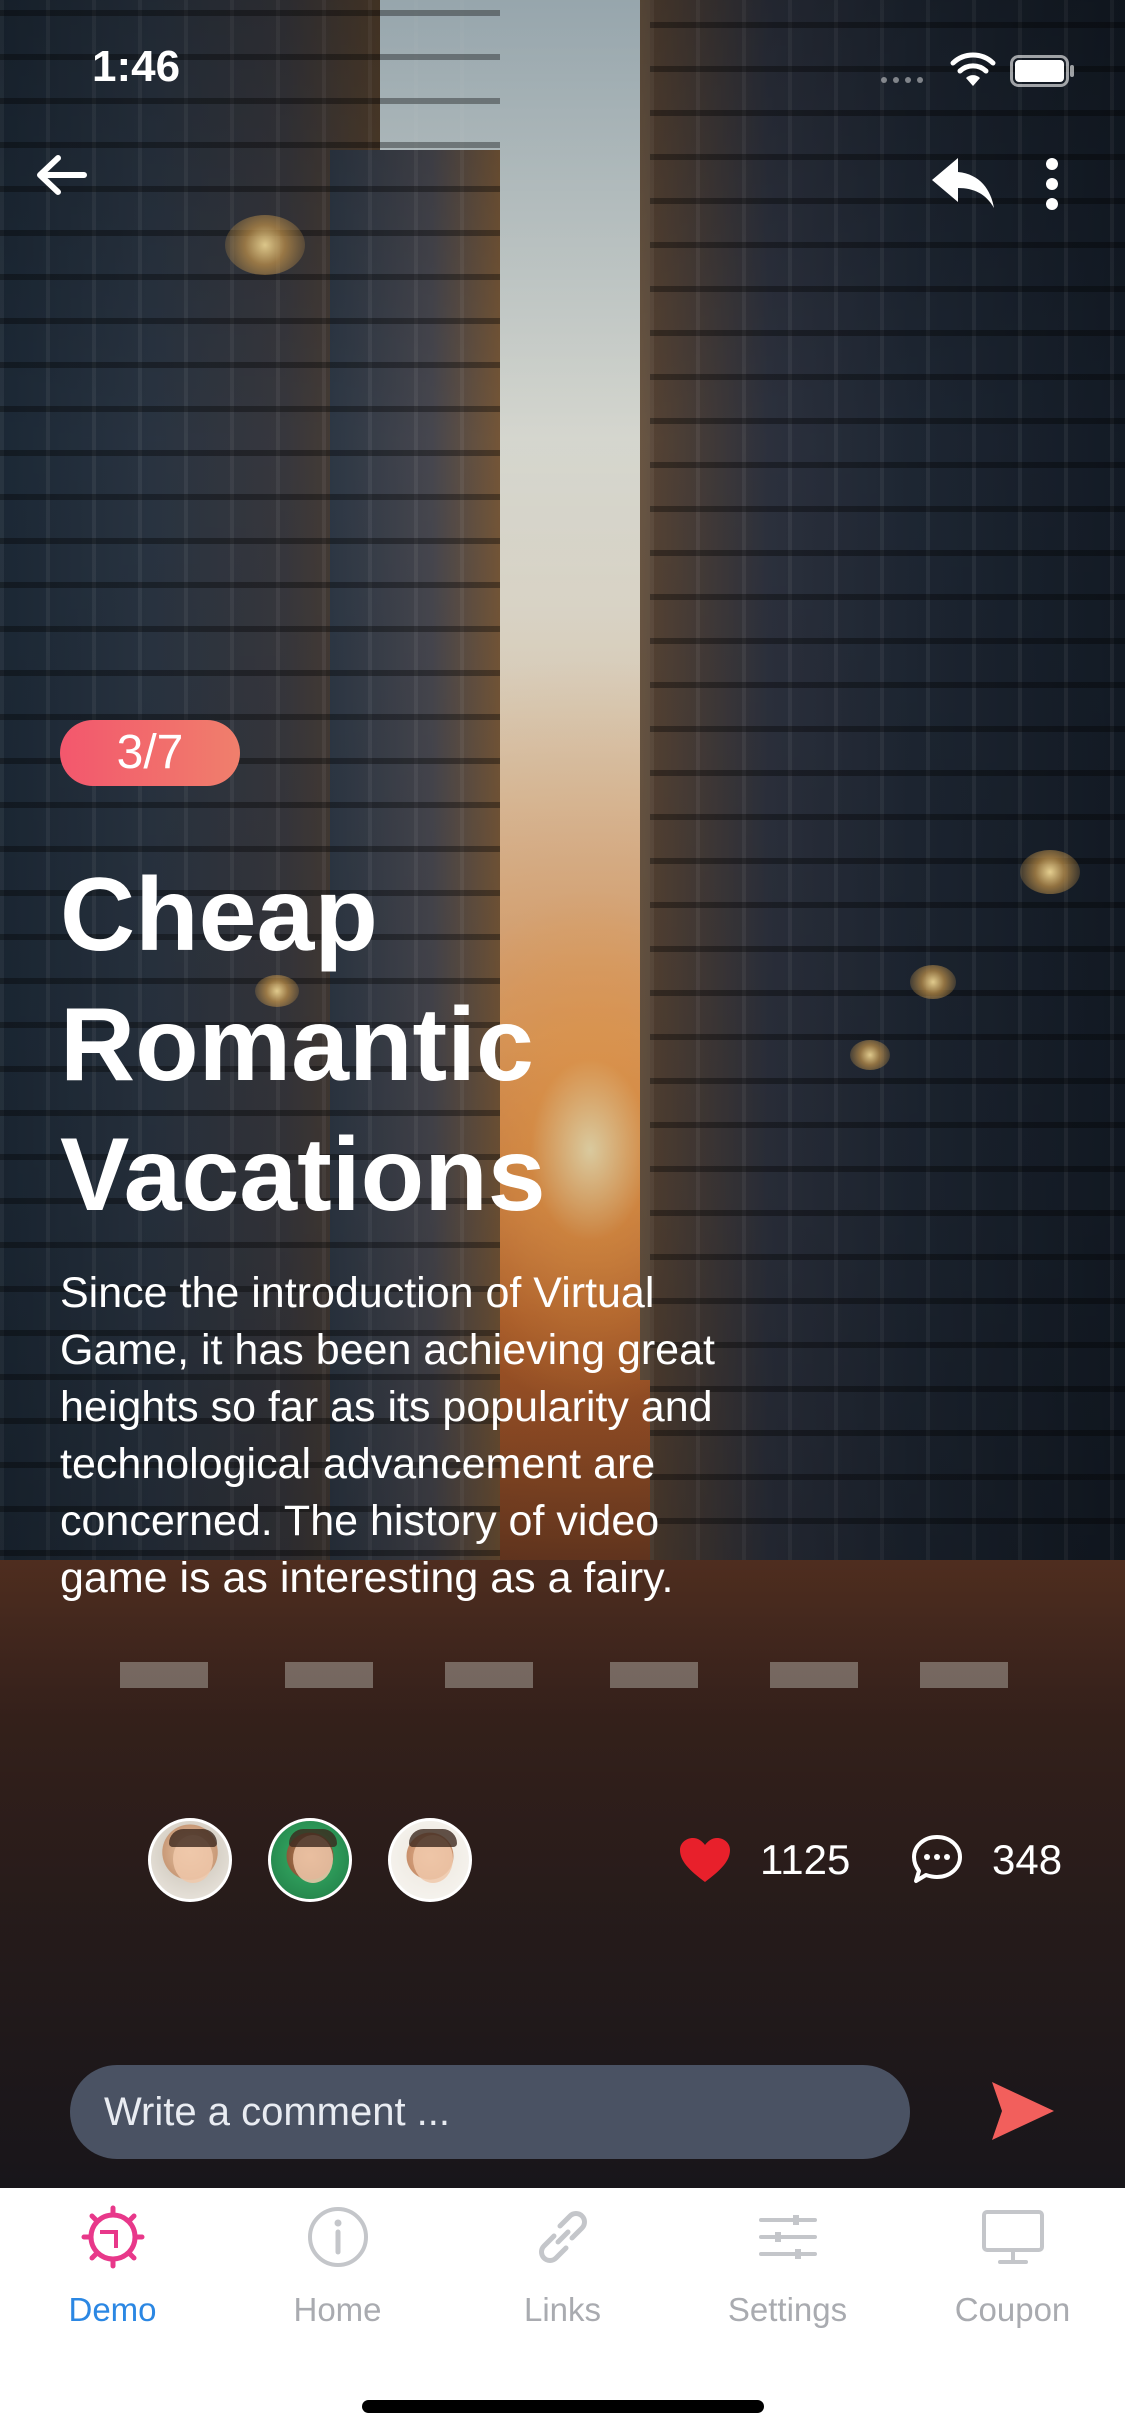 This screenshot has height=2436, width=1125. Describe the element at coordinates (788, 2237) in the screenshot. I see `sliders-icon` at that location.